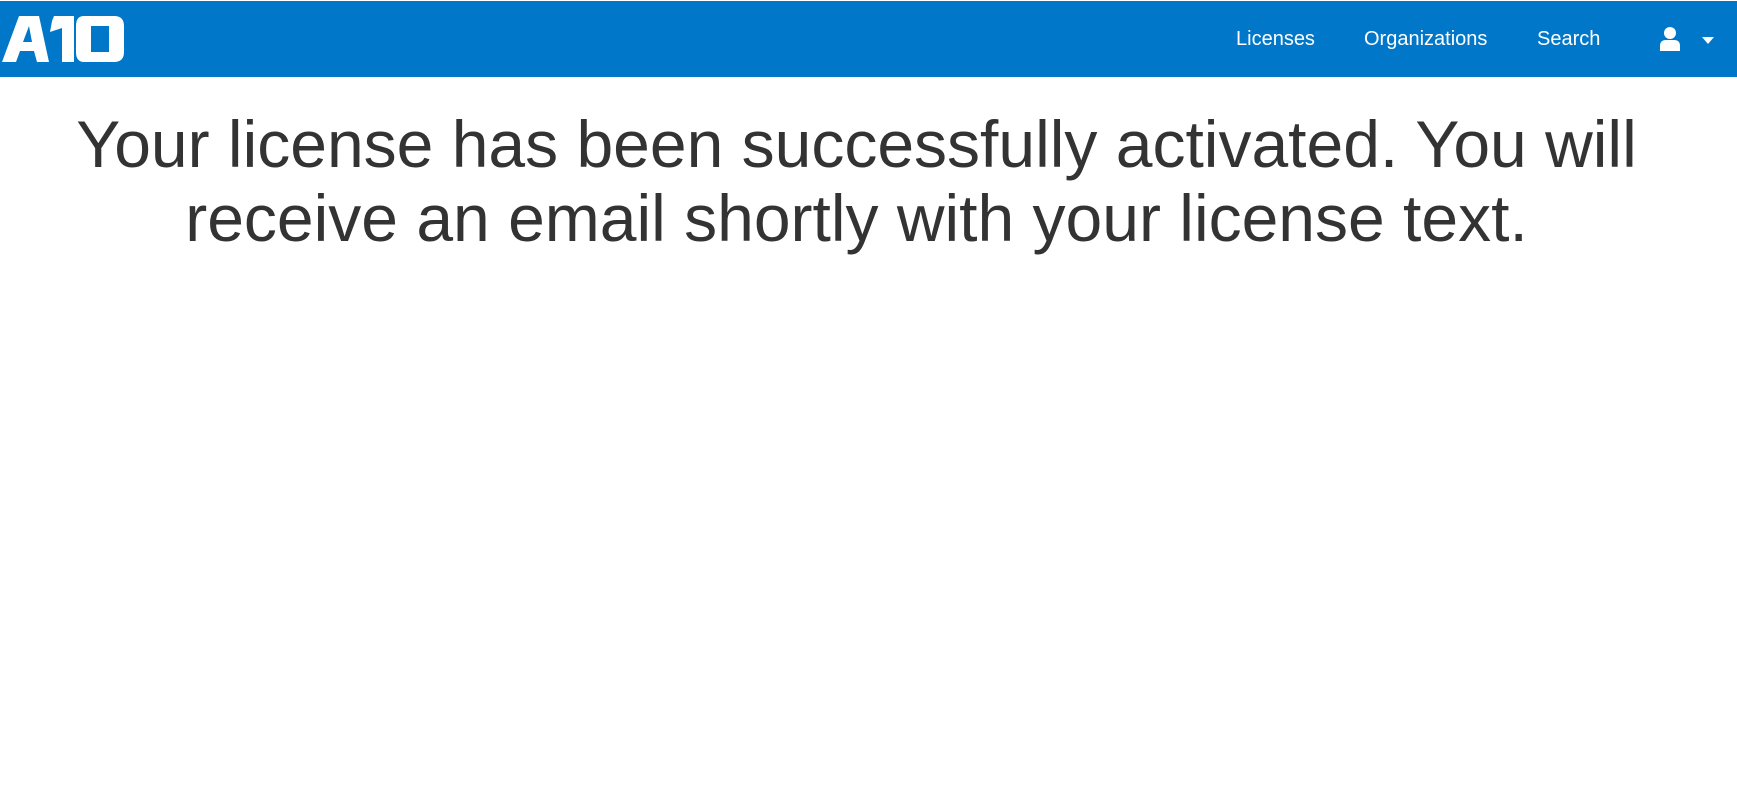 This screenshot has height=788, width=1737. What do you see at coordinates (1568, 39) in the screenshot?
I see `nav-search-link: Search` at bounding box center [1568, 39].